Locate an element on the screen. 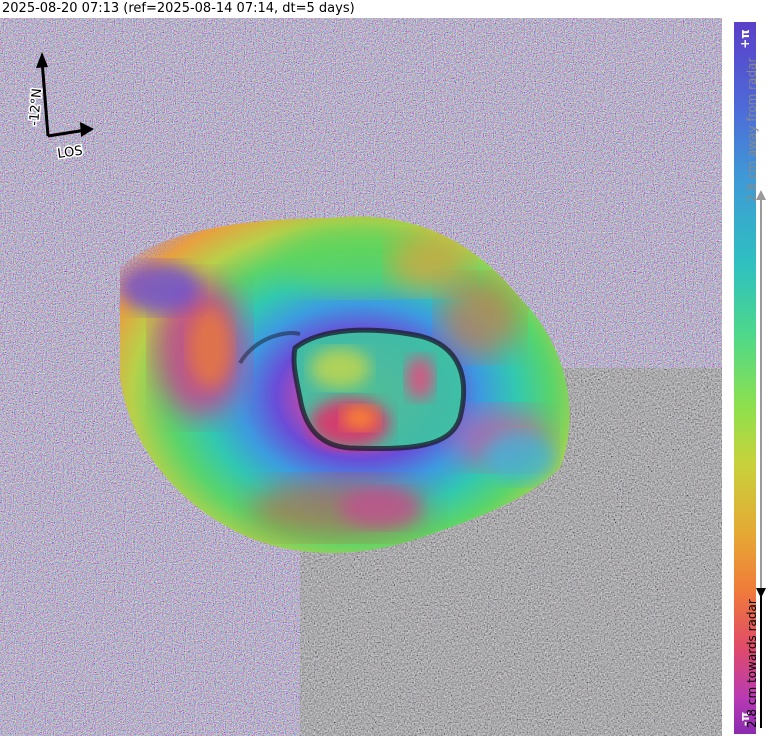  colorbar-towards-label: 2.8 cm towards radar is located at coordinates (752, 663).